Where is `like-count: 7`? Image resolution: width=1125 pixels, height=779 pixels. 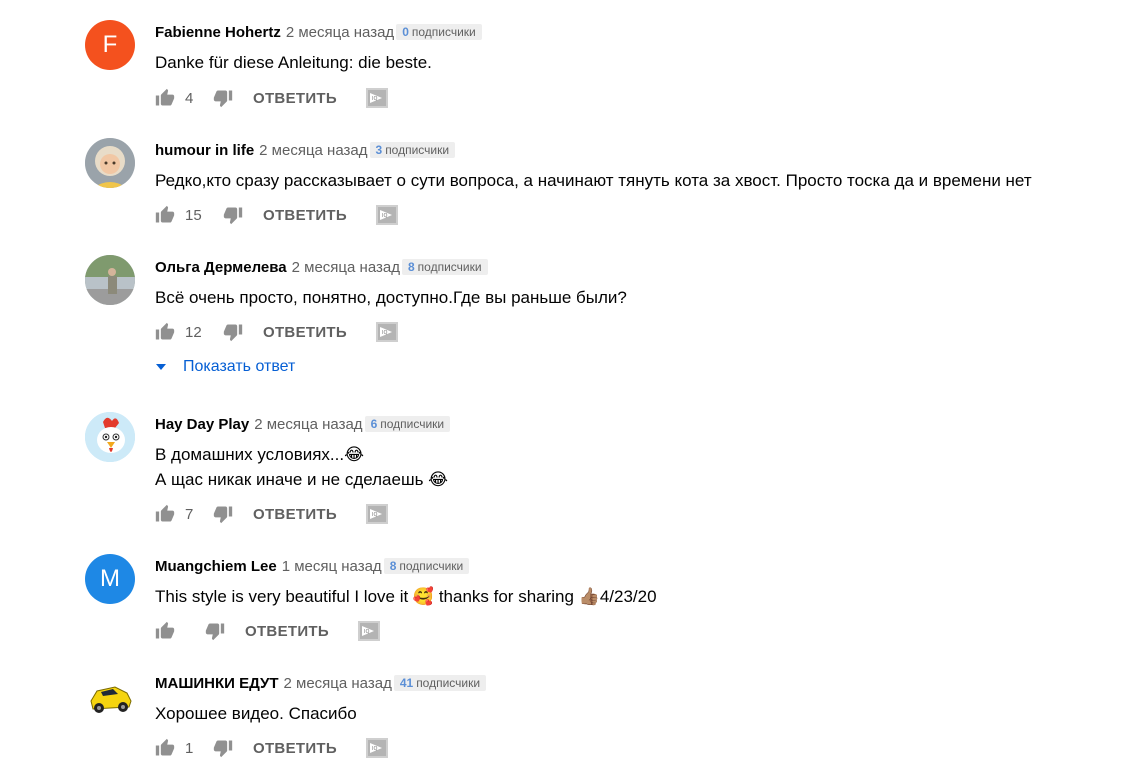 like-count: 7 is located at coordinates (189, 514).